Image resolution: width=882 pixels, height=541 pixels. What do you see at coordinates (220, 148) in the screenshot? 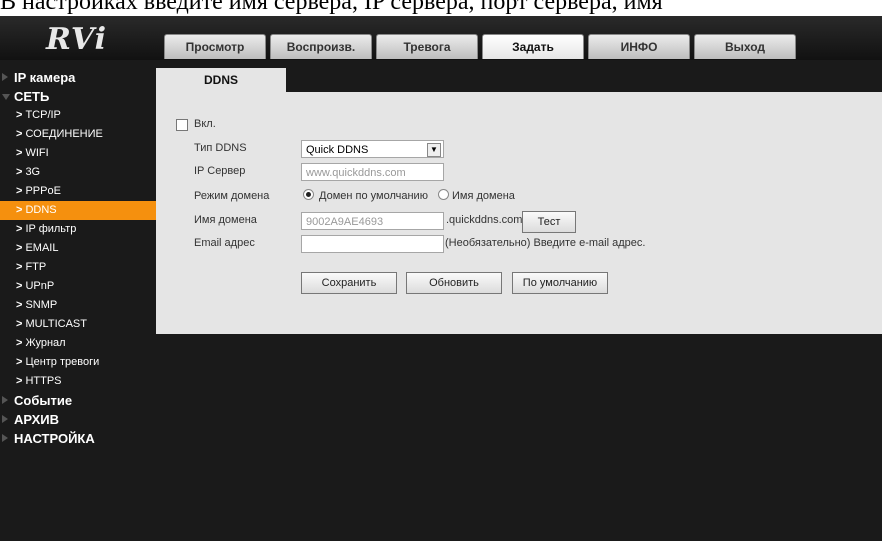
I see `ddns-type-label: Тип DDNS` at bounding box center [220, 148].